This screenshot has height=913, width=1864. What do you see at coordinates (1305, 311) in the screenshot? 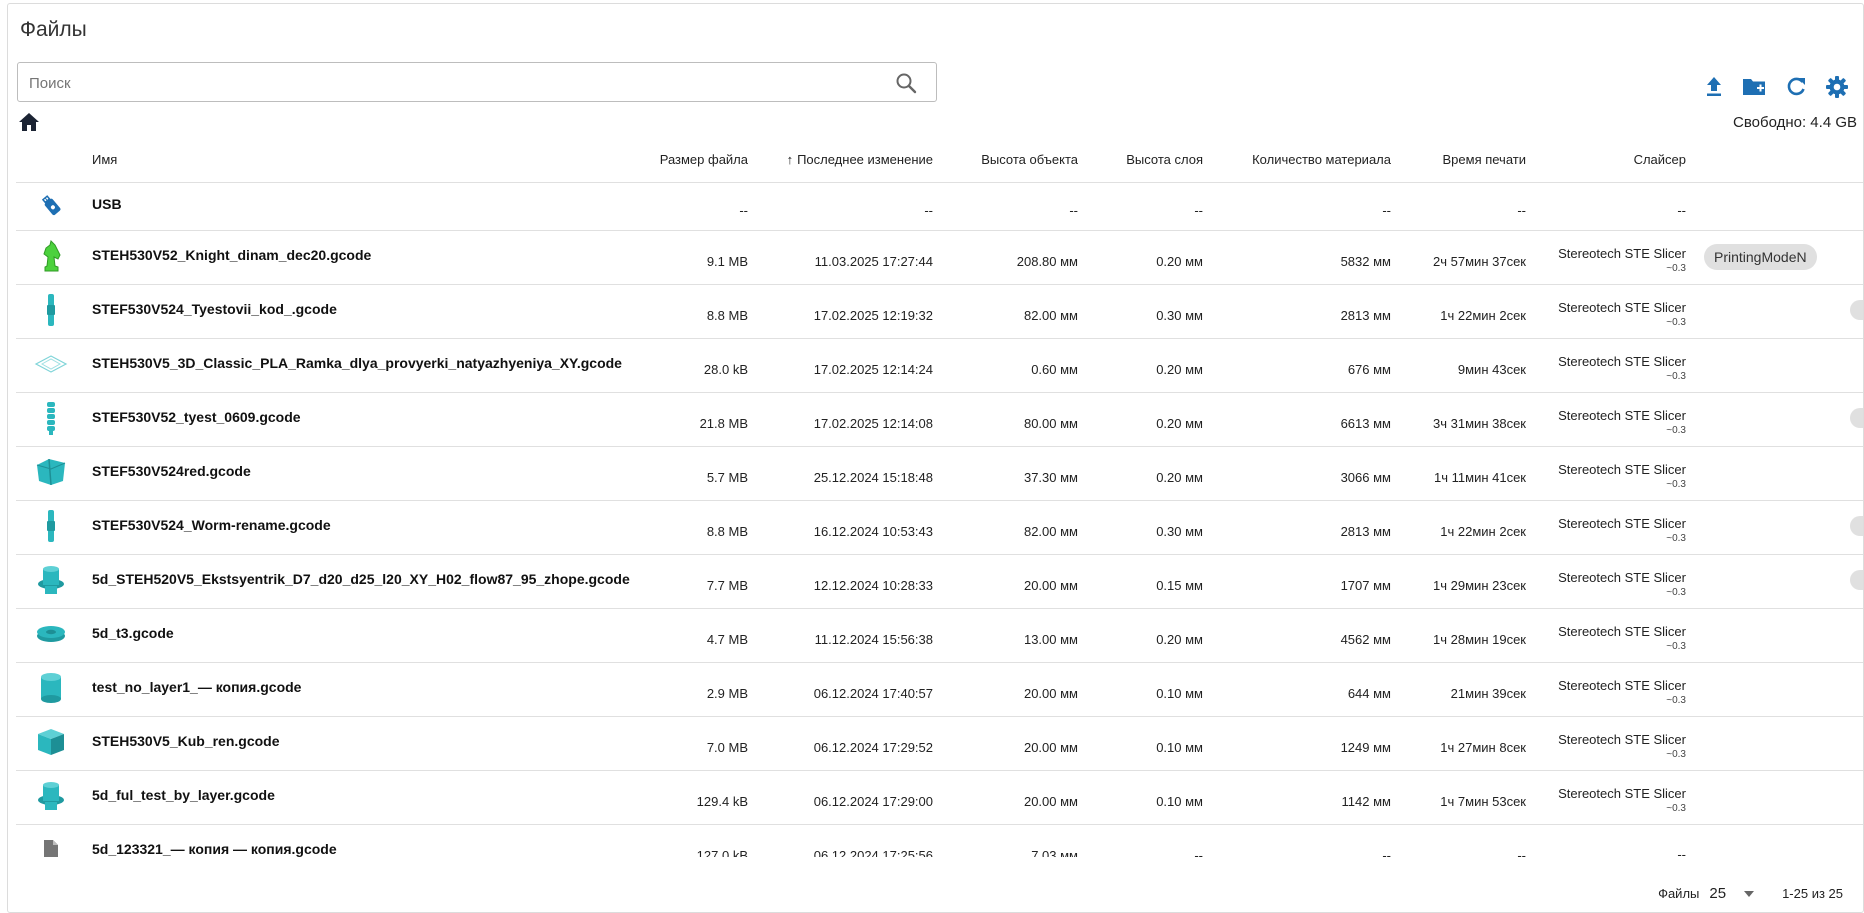
I see `material-amount: 2813 мм` at bounding box center [1305, 311].